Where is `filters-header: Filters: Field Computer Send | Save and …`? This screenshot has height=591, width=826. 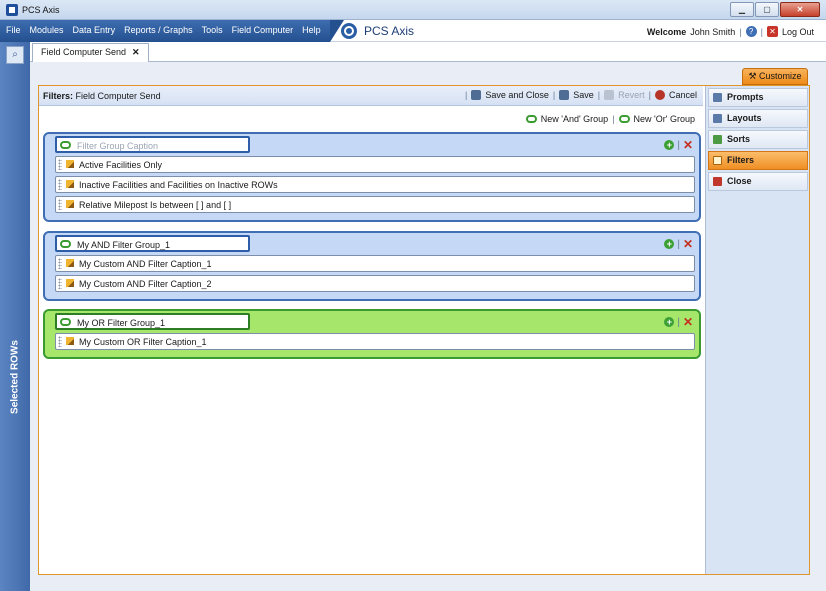 filters-header: Filters: Field Computer Send | Save and … is located at coordinates (371, 96).